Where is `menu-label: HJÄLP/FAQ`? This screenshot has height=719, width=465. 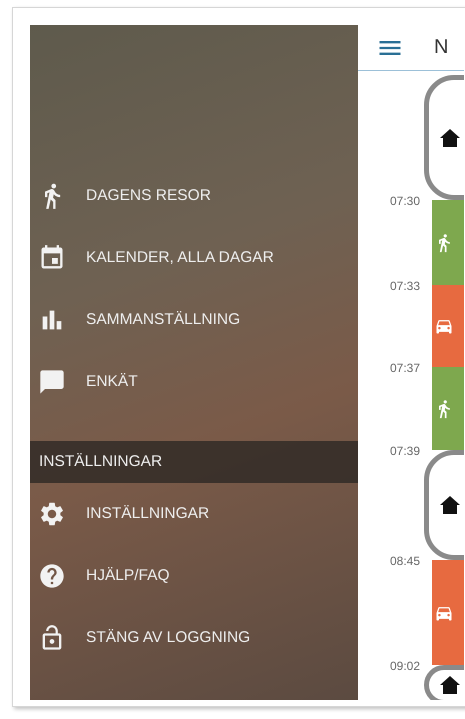
menu-label: HJÄLP/FAQ is located at coordinates (128, 576).